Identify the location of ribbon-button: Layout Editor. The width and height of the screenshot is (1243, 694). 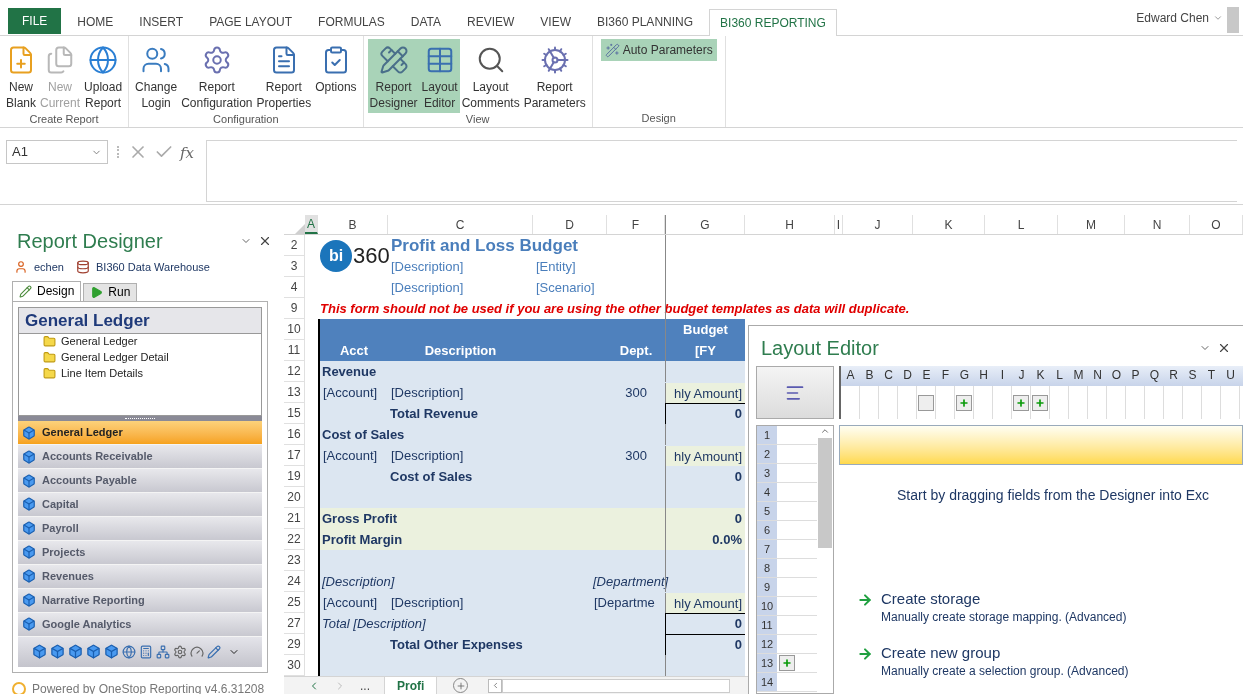
(439, 76).